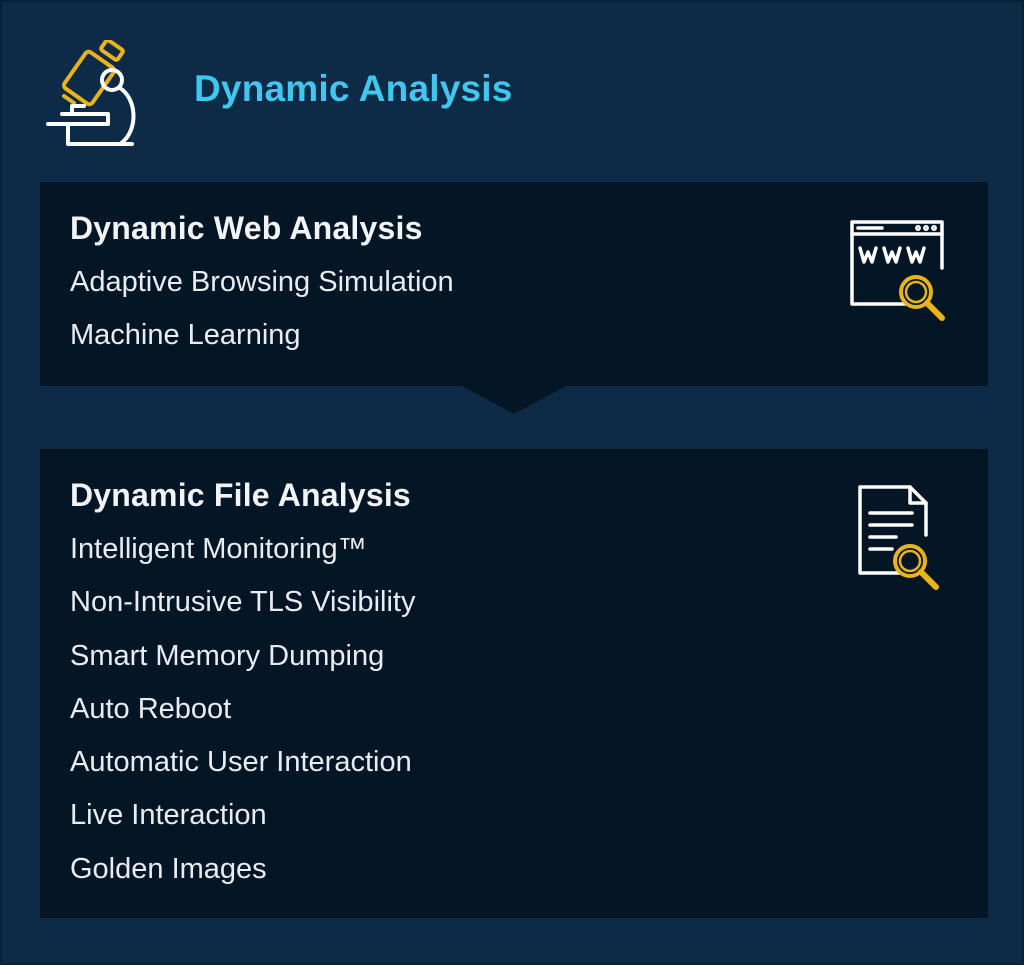 This screenshot has width=1024, height=965. Describe the element at coordinates (246, 228) in the screenshot. I see `web-analysis-title: Dynamic Web Analysis` at that location.